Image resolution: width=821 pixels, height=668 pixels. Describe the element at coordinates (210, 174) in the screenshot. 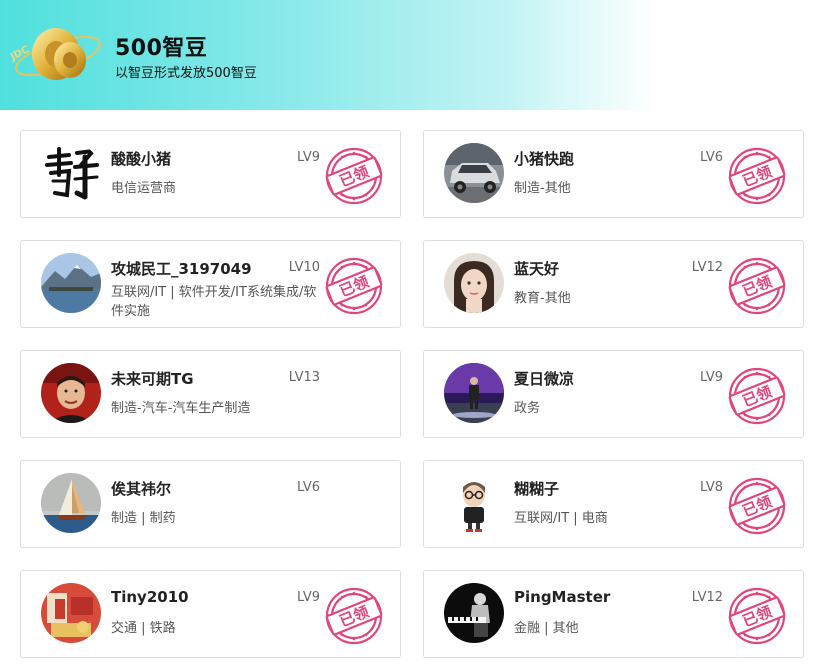

I see `user-card: 酸酸小猪 LV9 电信运营商 已领` at that location.